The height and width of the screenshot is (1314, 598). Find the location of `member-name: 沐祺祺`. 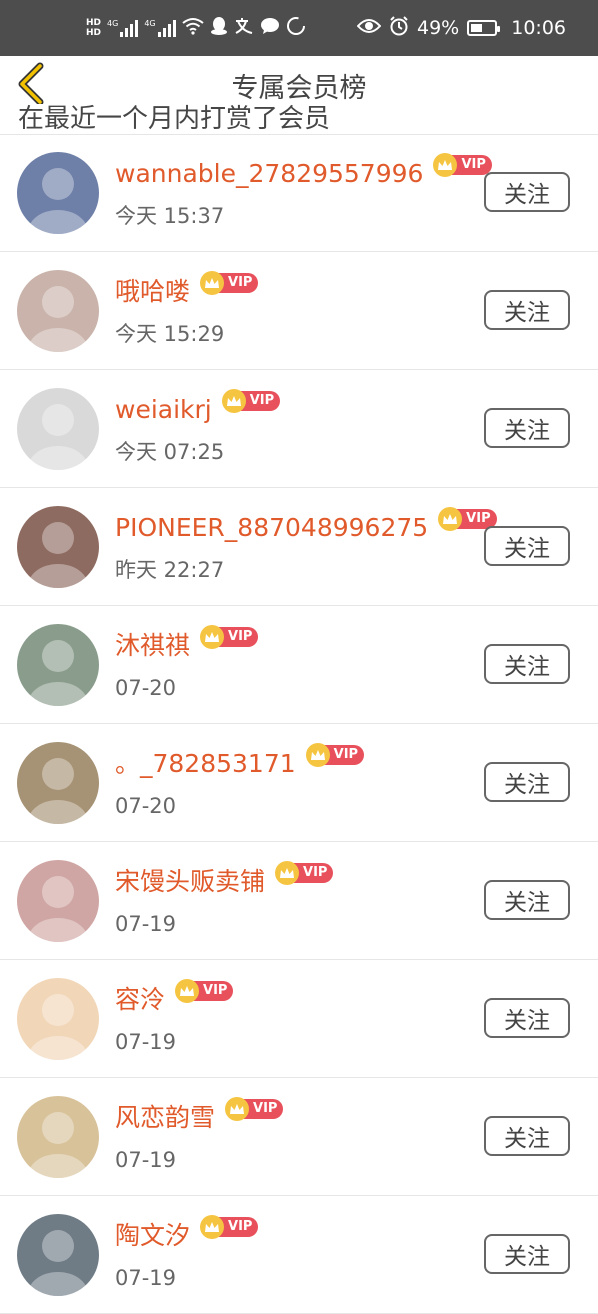

member-name: 沐祺祺 is located at coordinates (152, 646).